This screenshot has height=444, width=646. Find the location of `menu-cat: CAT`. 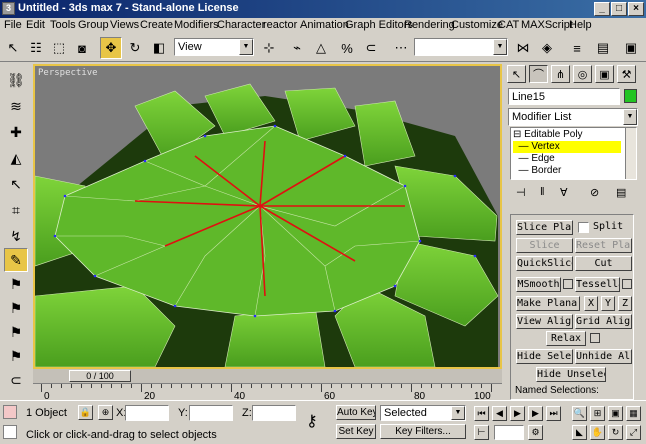

menu-cat: CAT is located at coordinates (508, 25).